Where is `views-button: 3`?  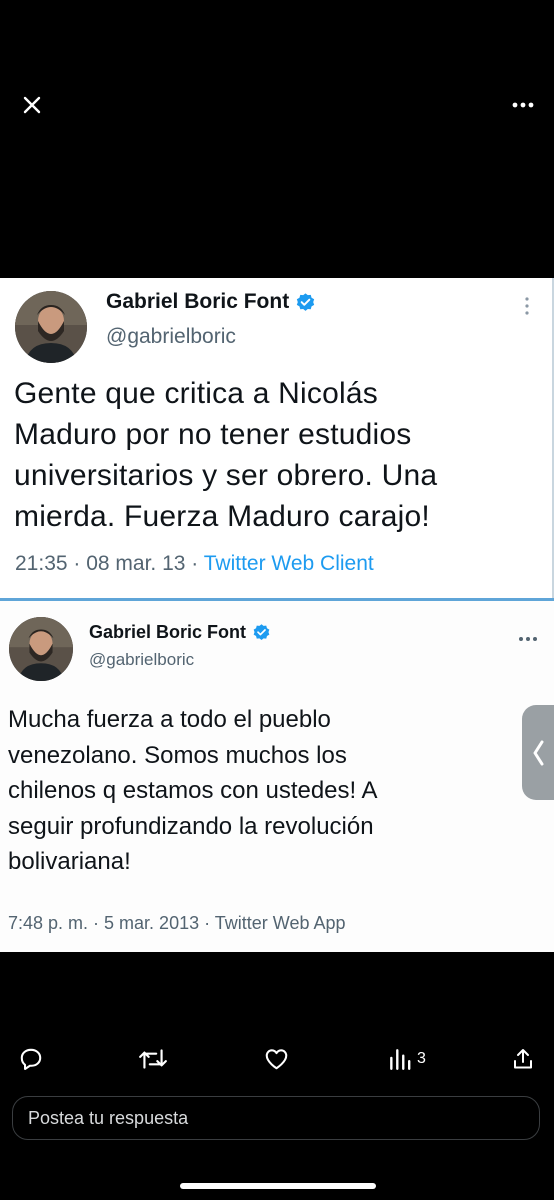 views-button: 3 is located at coordinates (407, 1059).